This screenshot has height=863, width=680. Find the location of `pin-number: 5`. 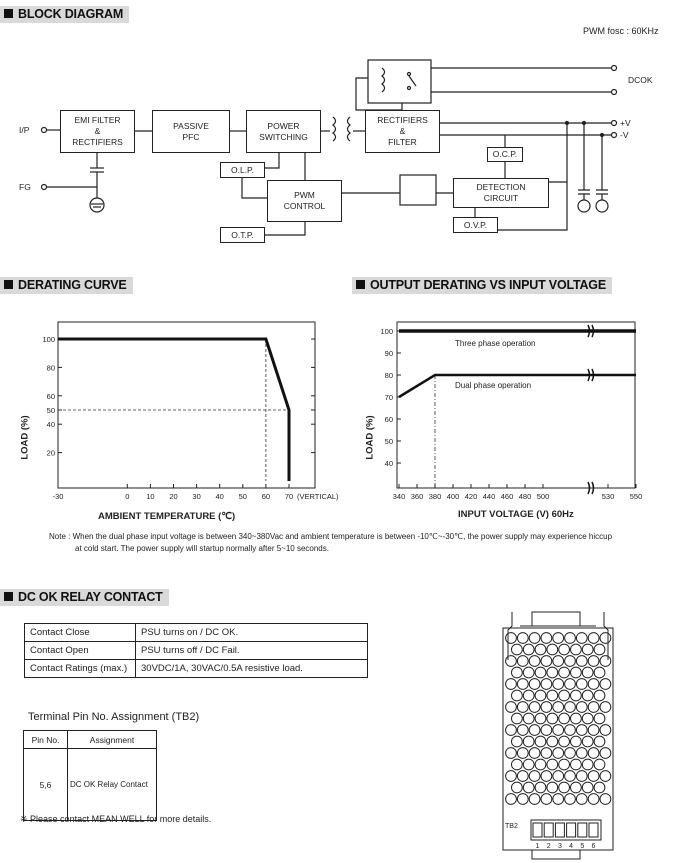

pin-number: 5 is located at coordinates (582, 846).